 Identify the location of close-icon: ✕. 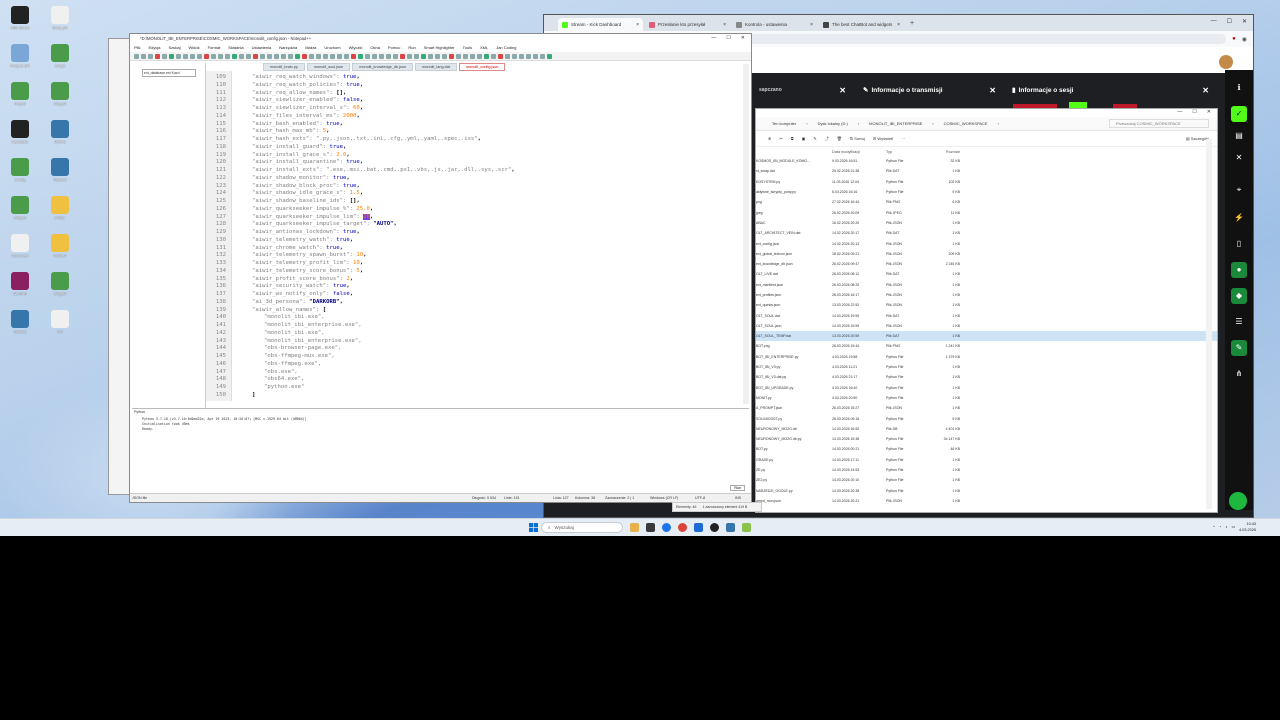
(842, 90).